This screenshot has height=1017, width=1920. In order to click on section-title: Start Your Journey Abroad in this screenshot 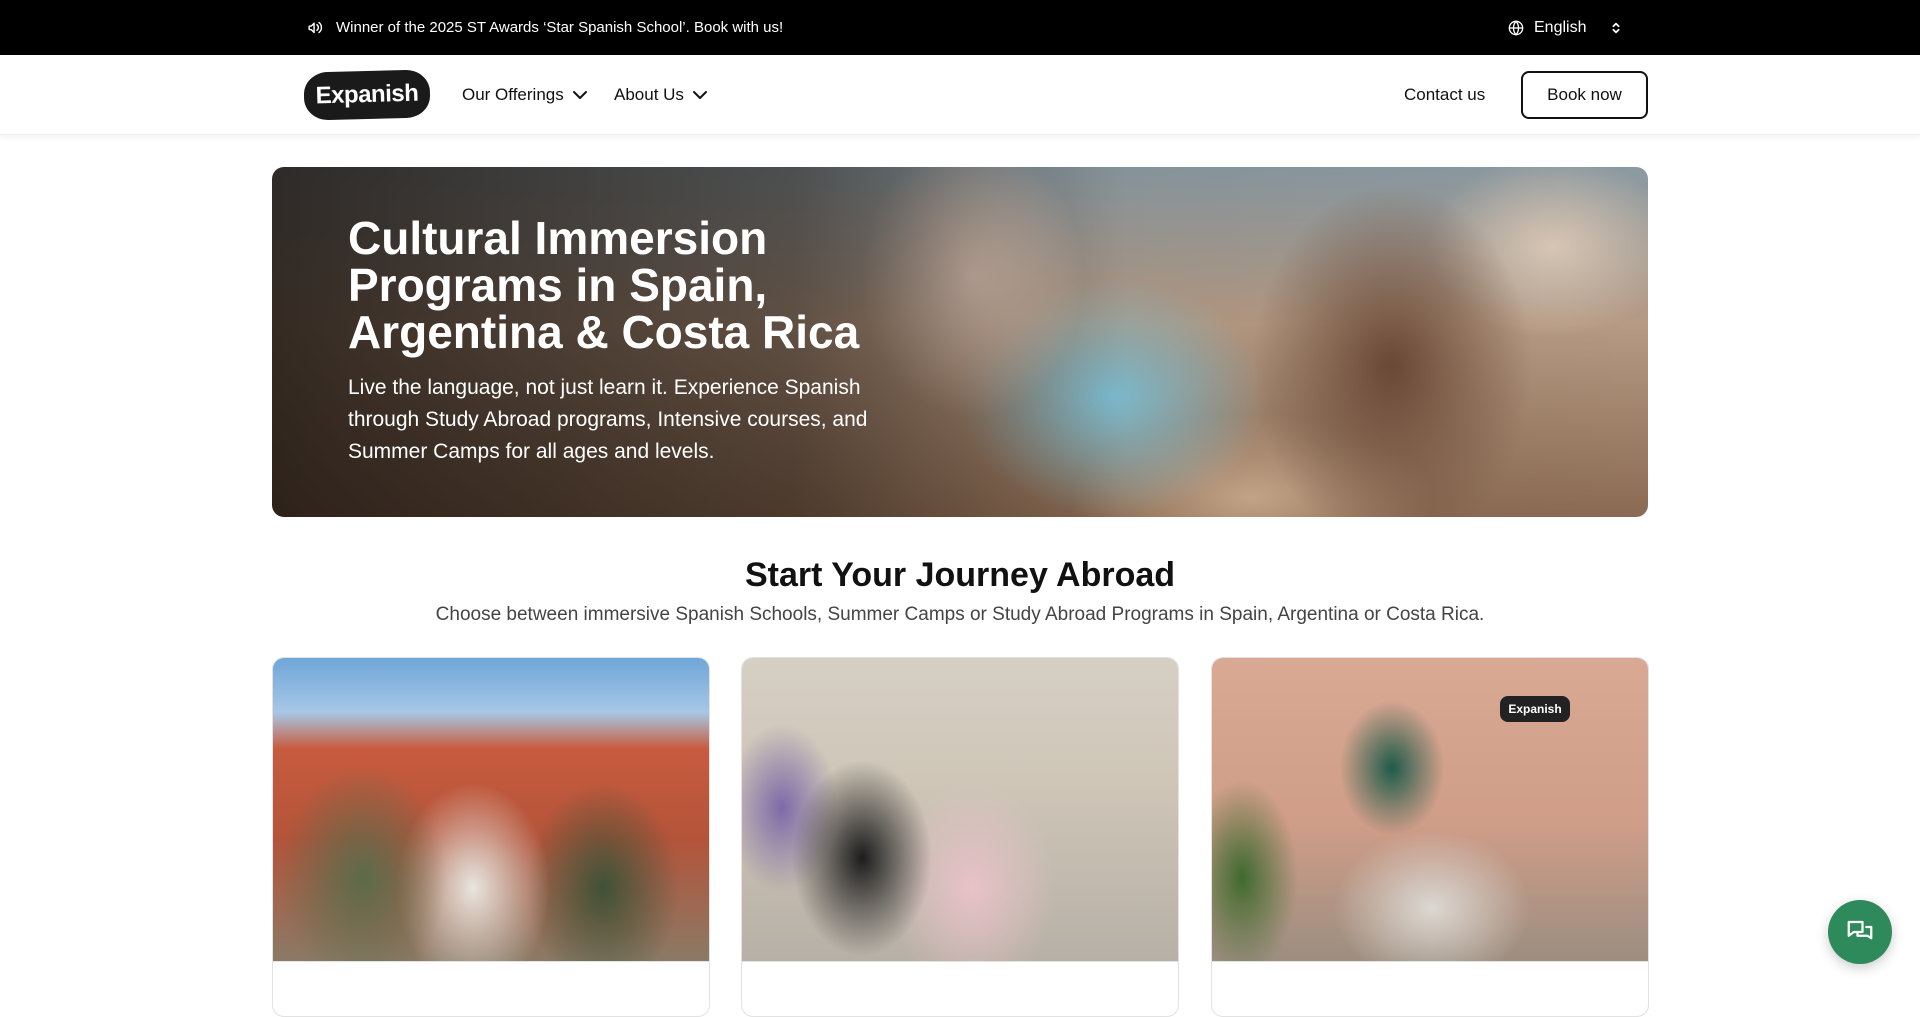, I will do `click(960, 575)`.